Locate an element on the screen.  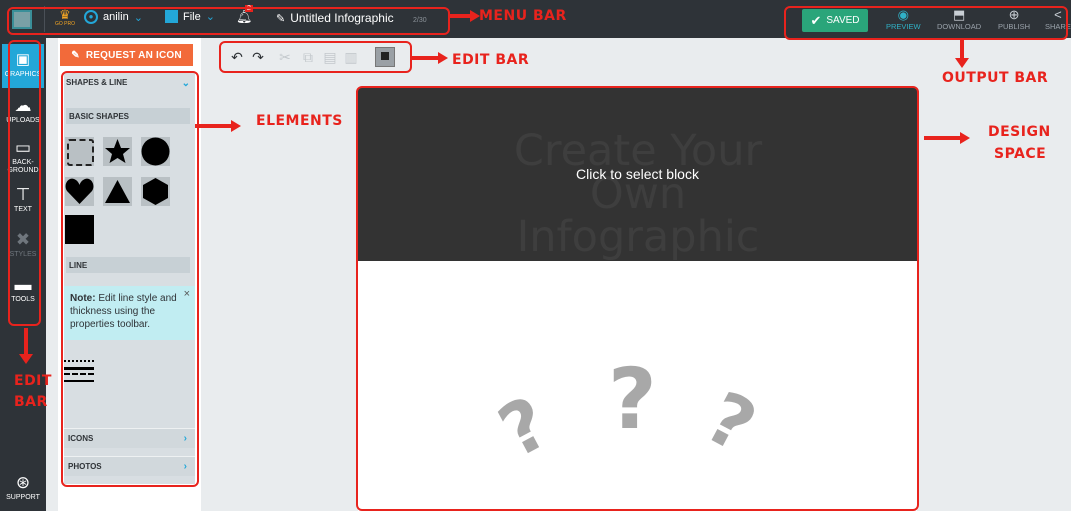
request-icon-button: ✎ REQUEST AN ICON is located at coordinates (126, 55).